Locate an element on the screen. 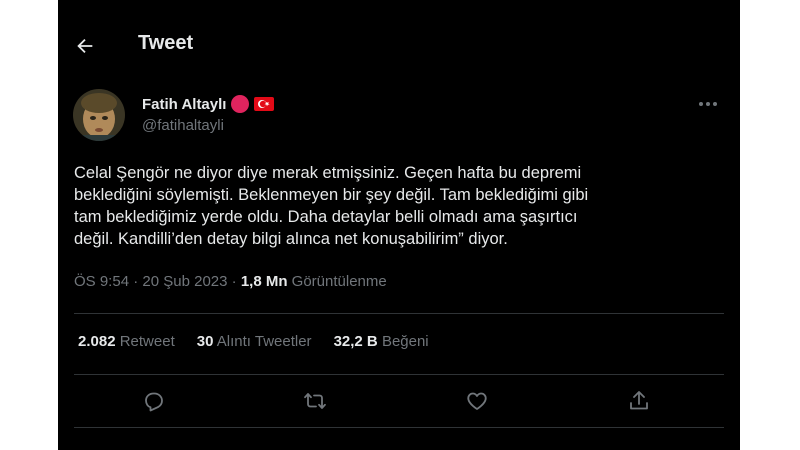  avatar is located at coordinates (99, 115).